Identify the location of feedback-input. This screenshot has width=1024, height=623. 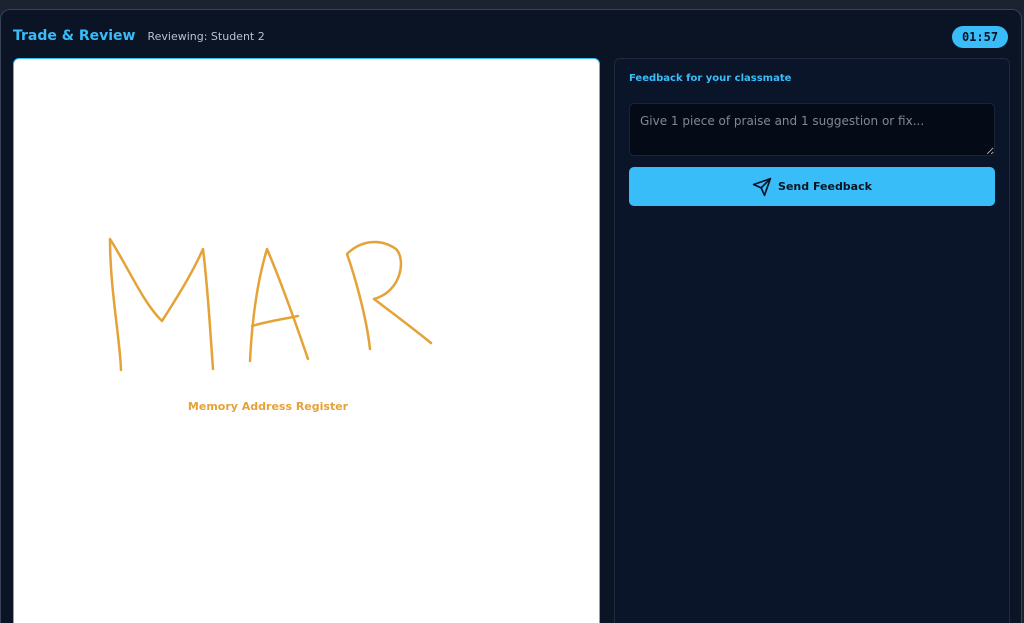
(812, 129).